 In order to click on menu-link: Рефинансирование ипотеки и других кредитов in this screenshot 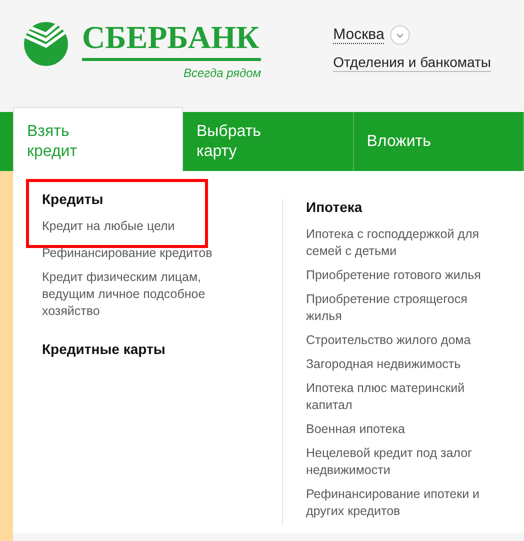, I will do `click(401, 503)`.